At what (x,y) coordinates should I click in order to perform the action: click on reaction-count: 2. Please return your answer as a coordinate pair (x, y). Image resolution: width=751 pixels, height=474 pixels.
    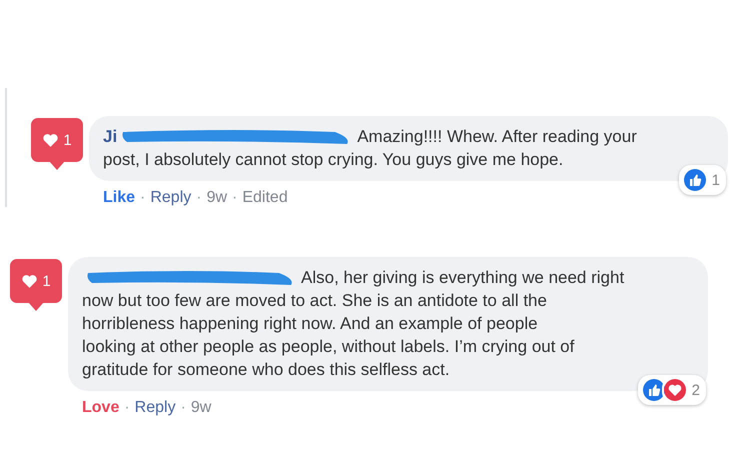
    Looking at the image, I should click on (696, 390).